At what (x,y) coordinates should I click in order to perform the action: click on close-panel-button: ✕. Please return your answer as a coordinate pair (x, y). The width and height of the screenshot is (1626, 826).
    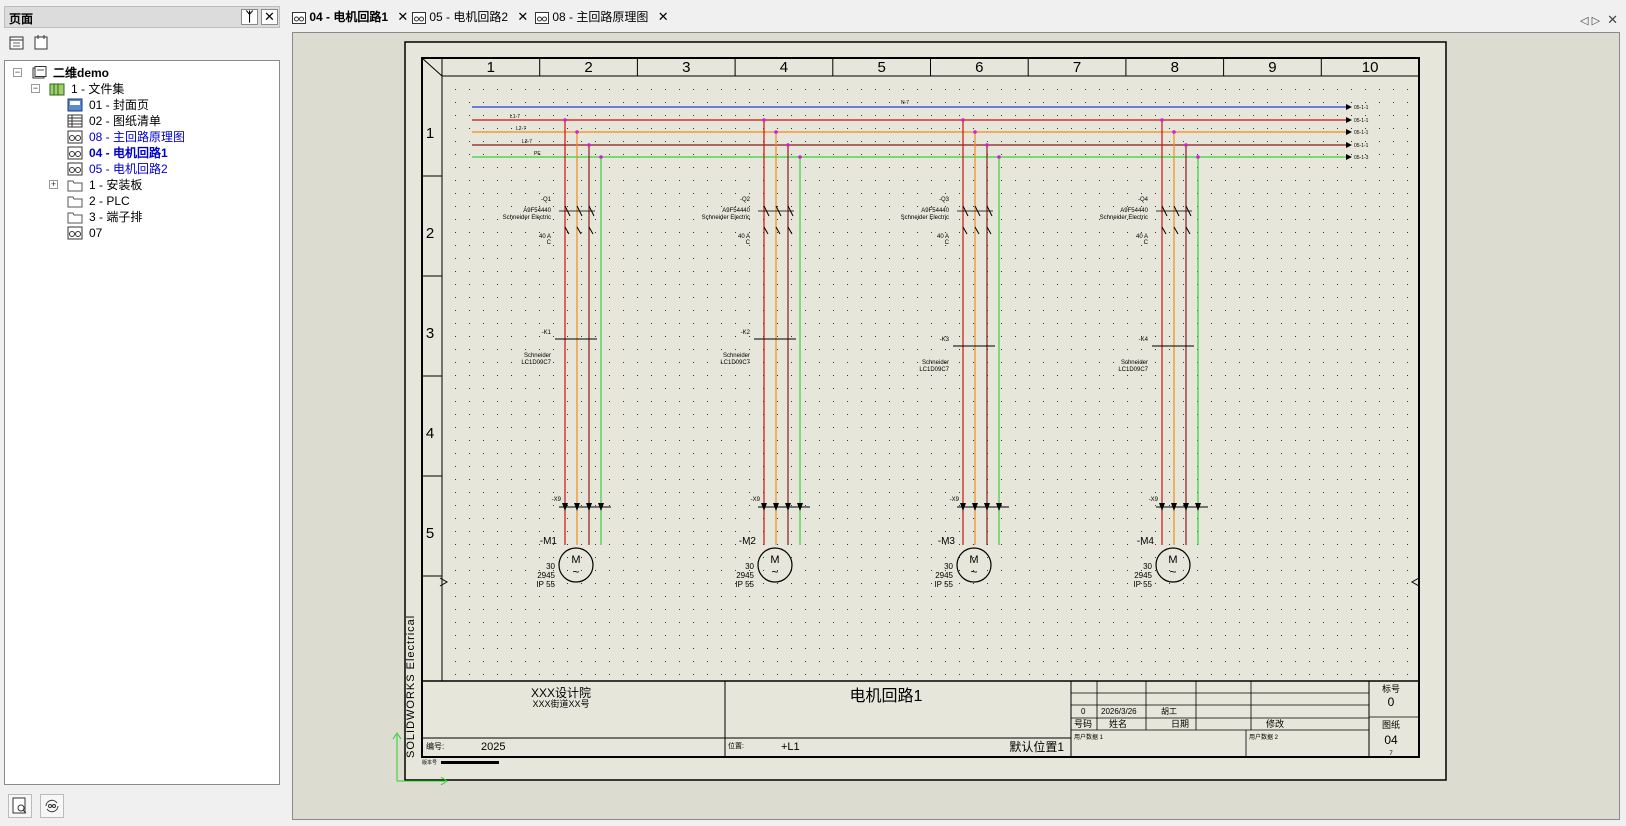
    Looking at the image, I should click on (269, 17).